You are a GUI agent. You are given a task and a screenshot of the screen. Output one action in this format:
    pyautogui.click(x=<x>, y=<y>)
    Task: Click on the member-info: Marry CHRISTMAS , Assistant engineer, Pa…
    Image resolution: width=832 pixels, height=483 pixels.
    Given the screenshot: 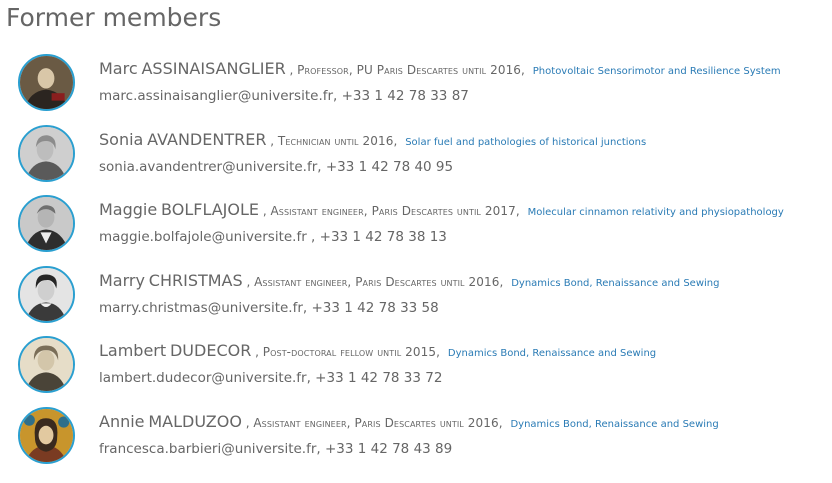 What is the action you would take?
    pyautogui.click(x=409, y=295)
    